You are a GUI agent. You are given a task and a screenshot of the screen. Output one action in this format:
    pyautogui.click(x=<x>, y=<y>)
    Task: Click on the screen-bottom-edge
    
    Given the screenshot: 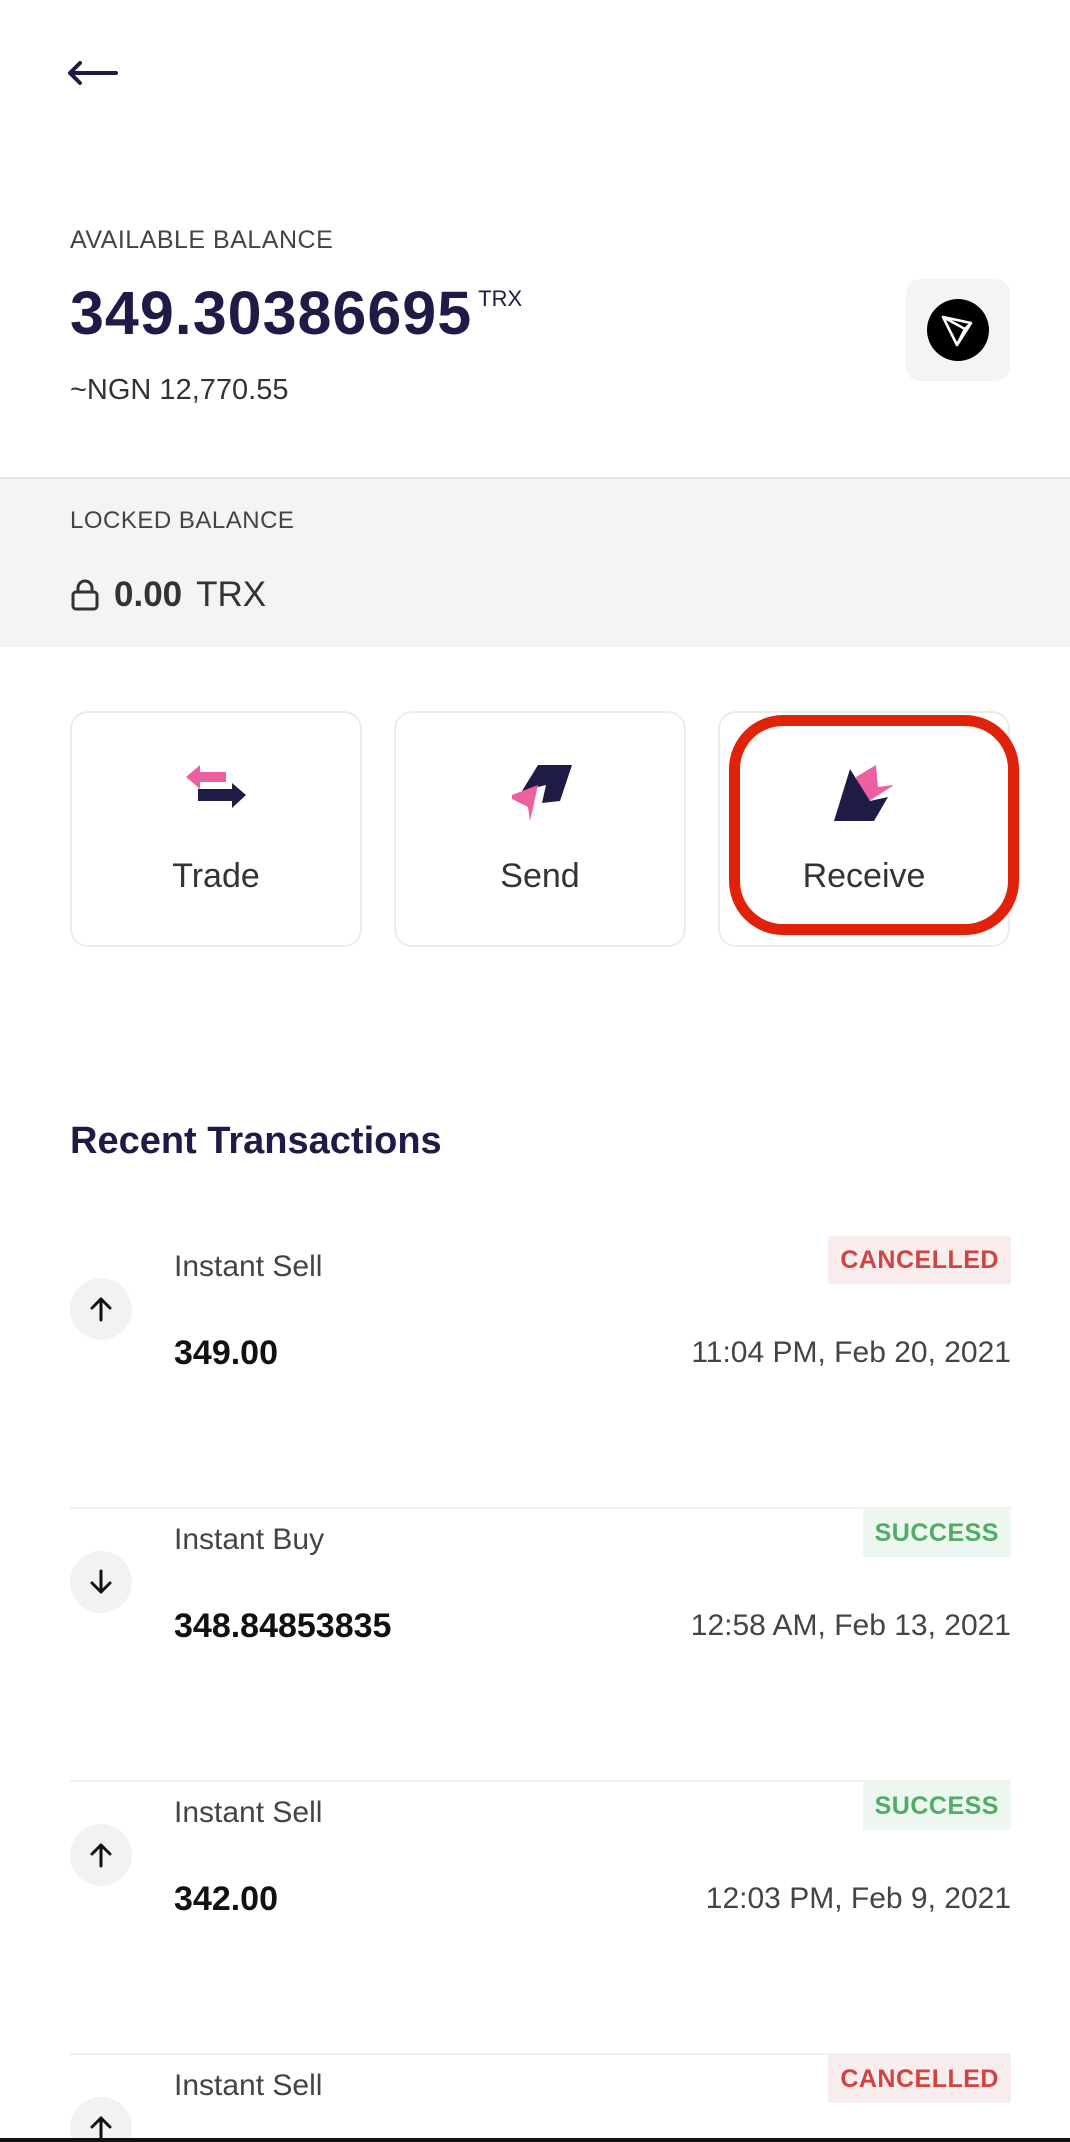 What is the action you would take?
    pyautogui.click(x=535, y=2140)
    